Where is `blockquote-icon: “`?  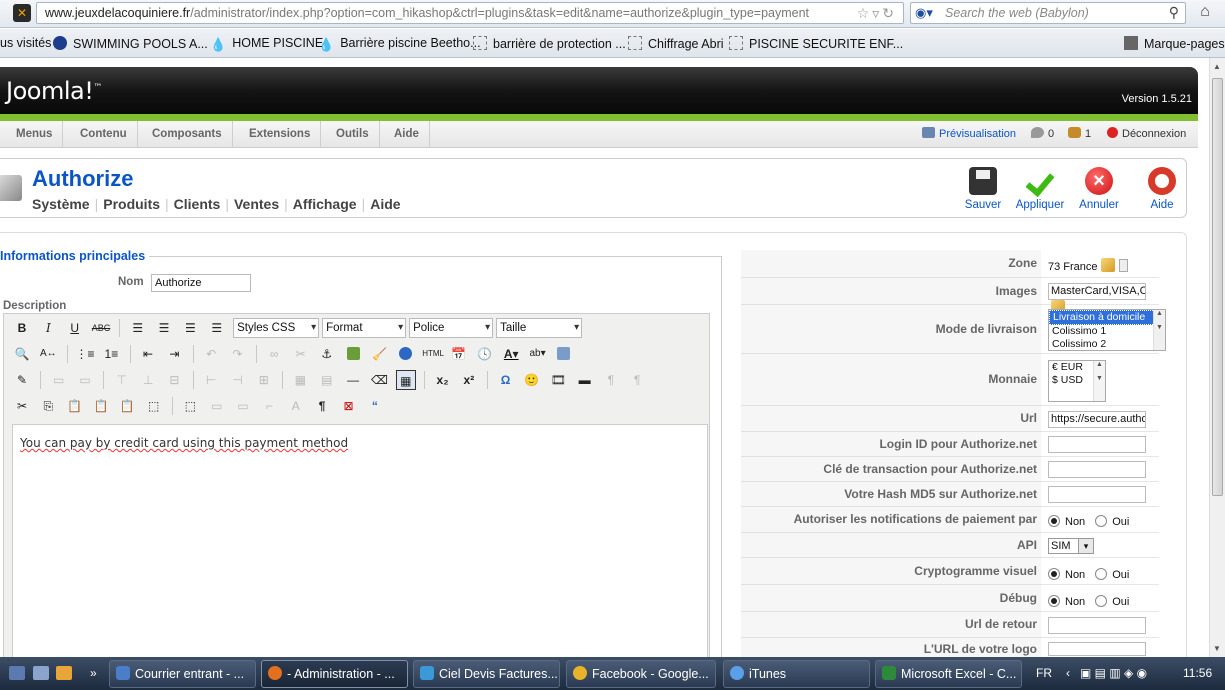 blockquote-icon: “ is located at coordinates (375, 406).